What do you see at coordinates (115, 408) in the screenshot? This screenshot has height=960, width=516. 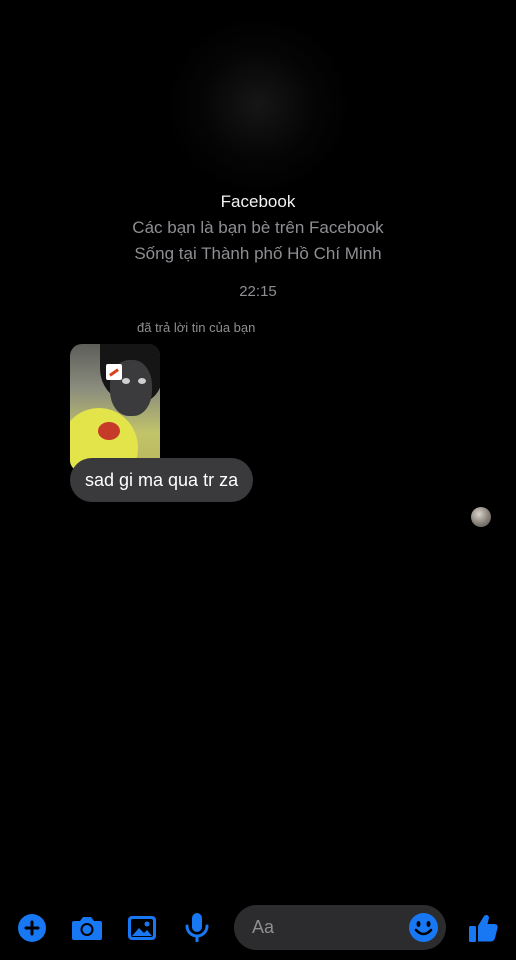 I see `story-thumbnail` at bounding box center [115, 408].